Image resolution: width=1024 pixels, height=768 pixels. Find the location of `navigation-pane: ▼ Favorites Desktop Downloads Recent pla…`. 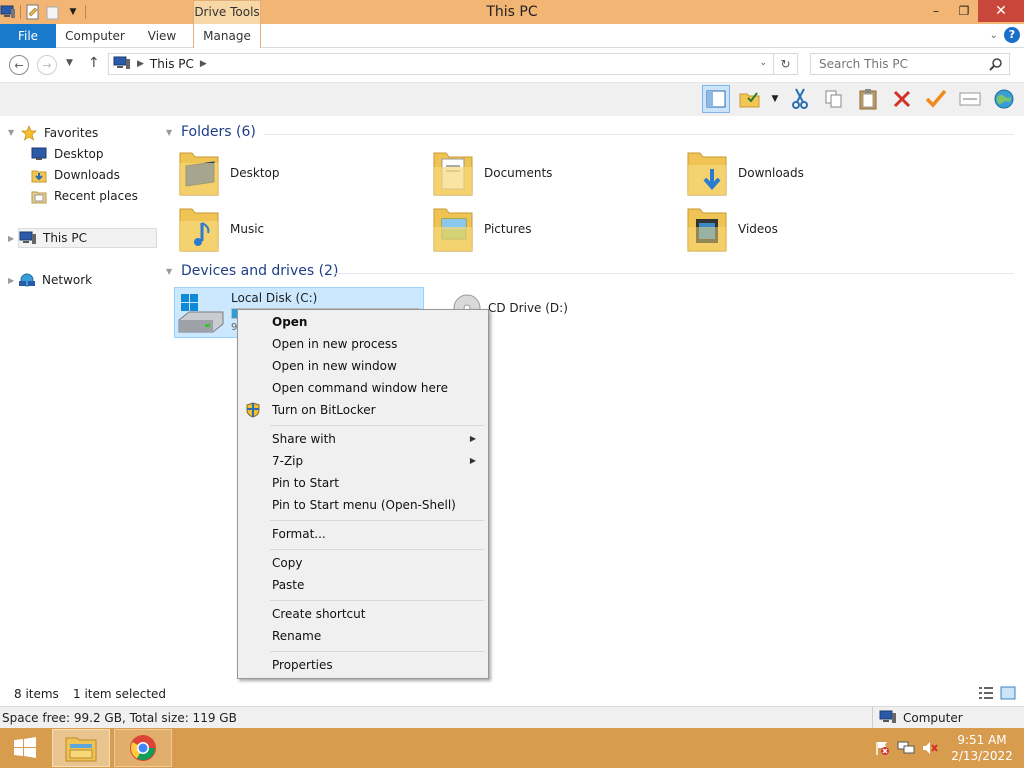

navigation-pane: ▼ Favorites Desktop Downloads Recent pla… is located at coordinates (80, 400).